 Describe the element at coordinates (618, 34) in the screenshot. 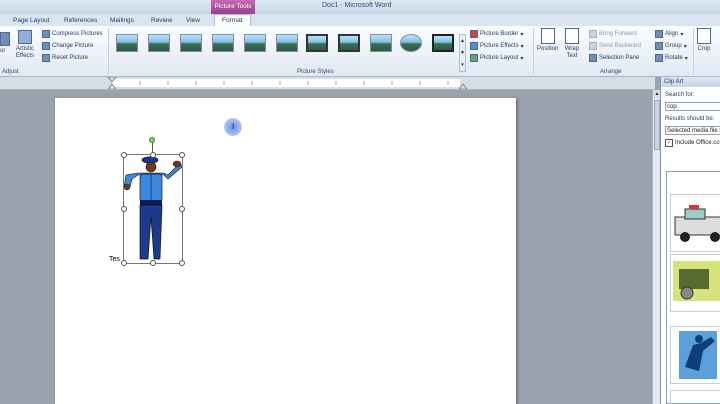

I see `bring-forward-label: Bring Forward` at that location.